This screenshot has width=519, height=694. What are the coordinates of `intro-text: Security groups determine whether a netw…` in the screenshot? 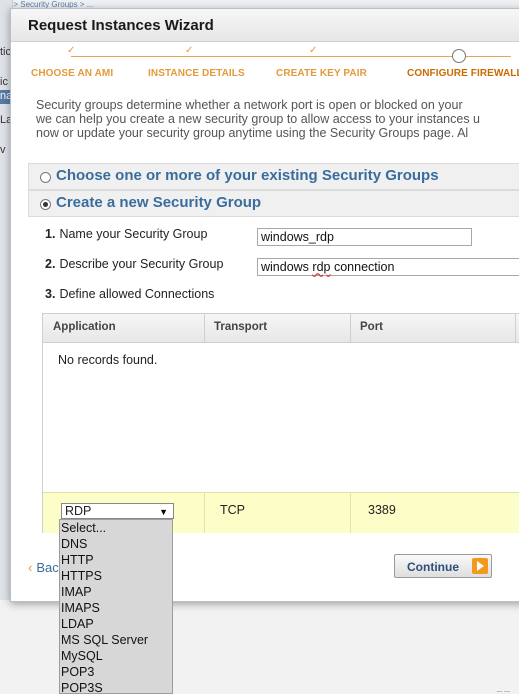 It's located at (277, 119).